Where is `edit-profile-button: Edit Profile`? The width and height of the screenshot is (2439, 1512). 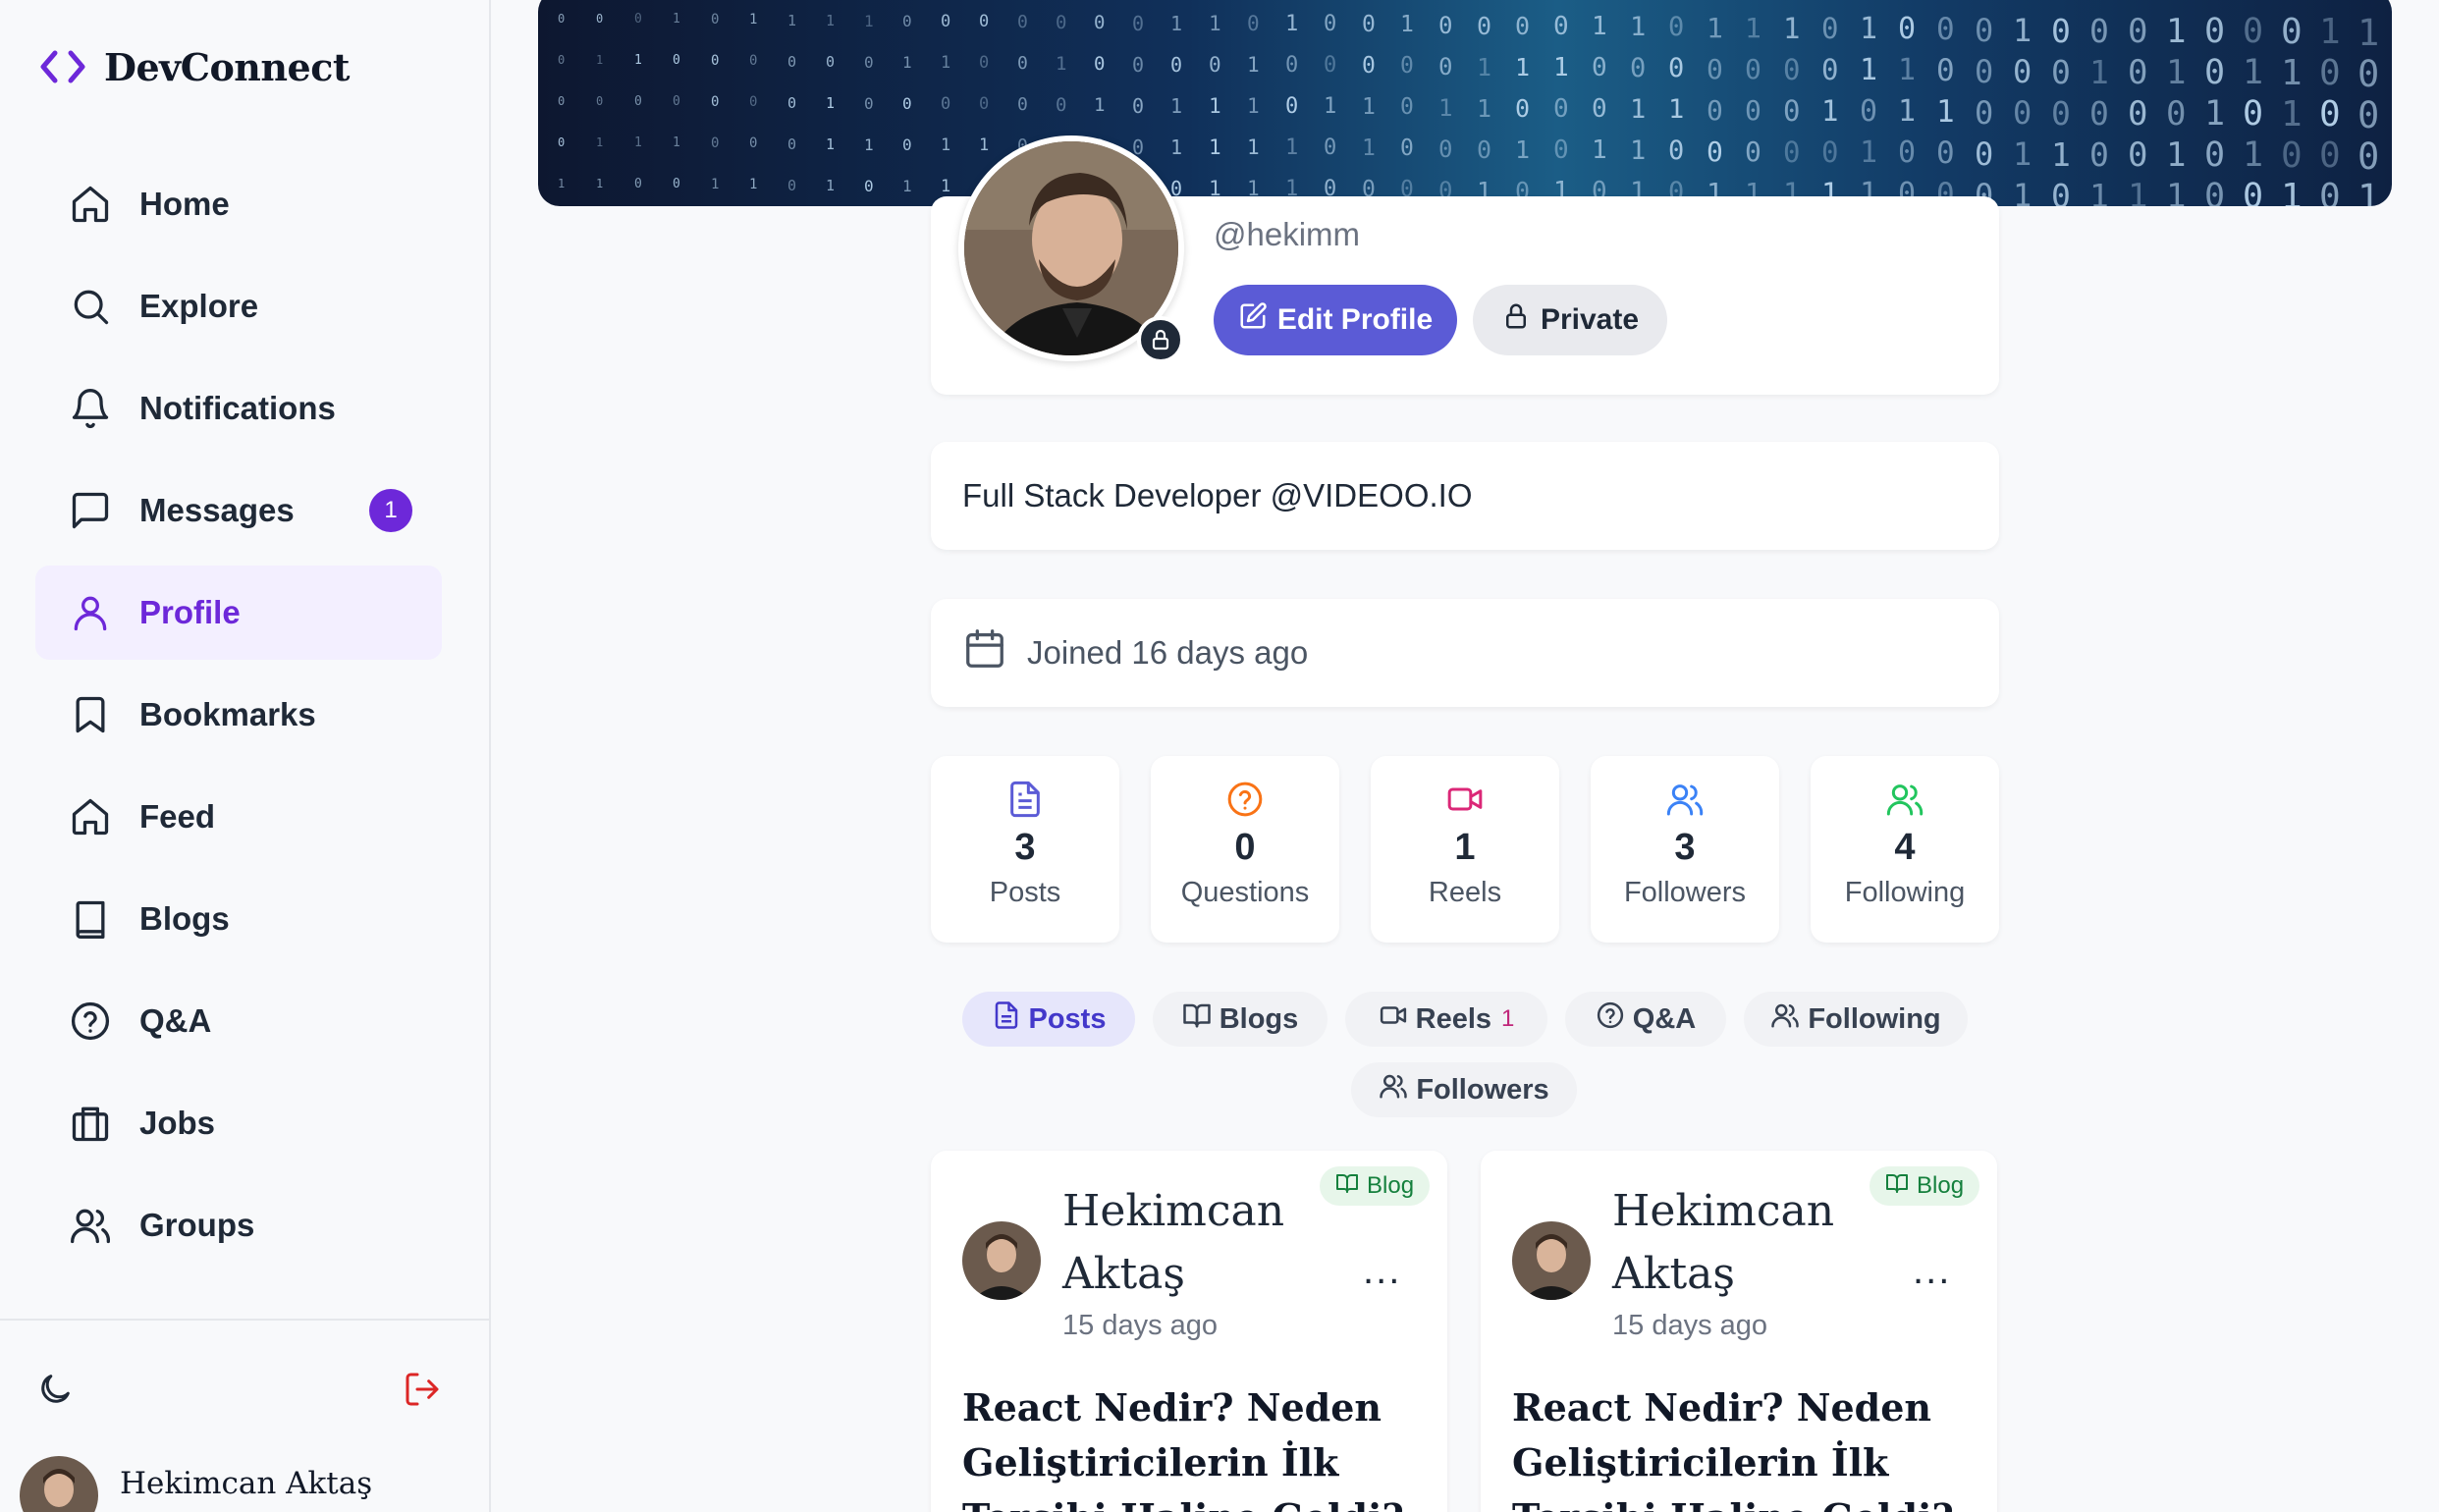
edit-profile-button: Edit Profile is located at coordinates (1335, 320).